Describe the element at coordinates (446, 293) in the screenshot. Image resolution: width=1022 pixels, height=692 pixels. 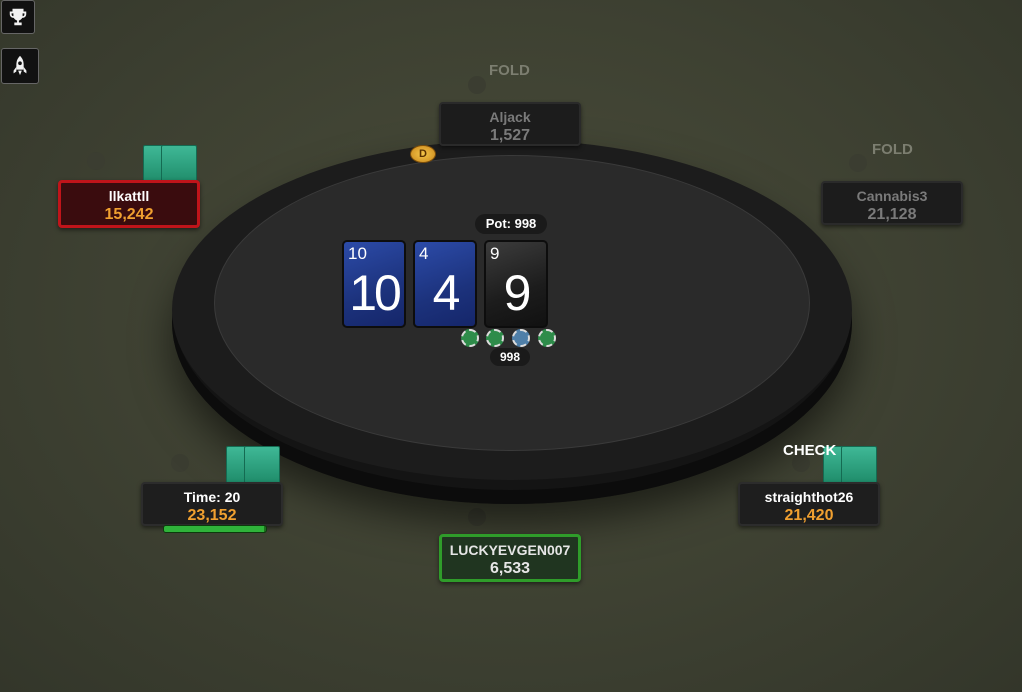
I see `card-rank-big: 4` at that location.